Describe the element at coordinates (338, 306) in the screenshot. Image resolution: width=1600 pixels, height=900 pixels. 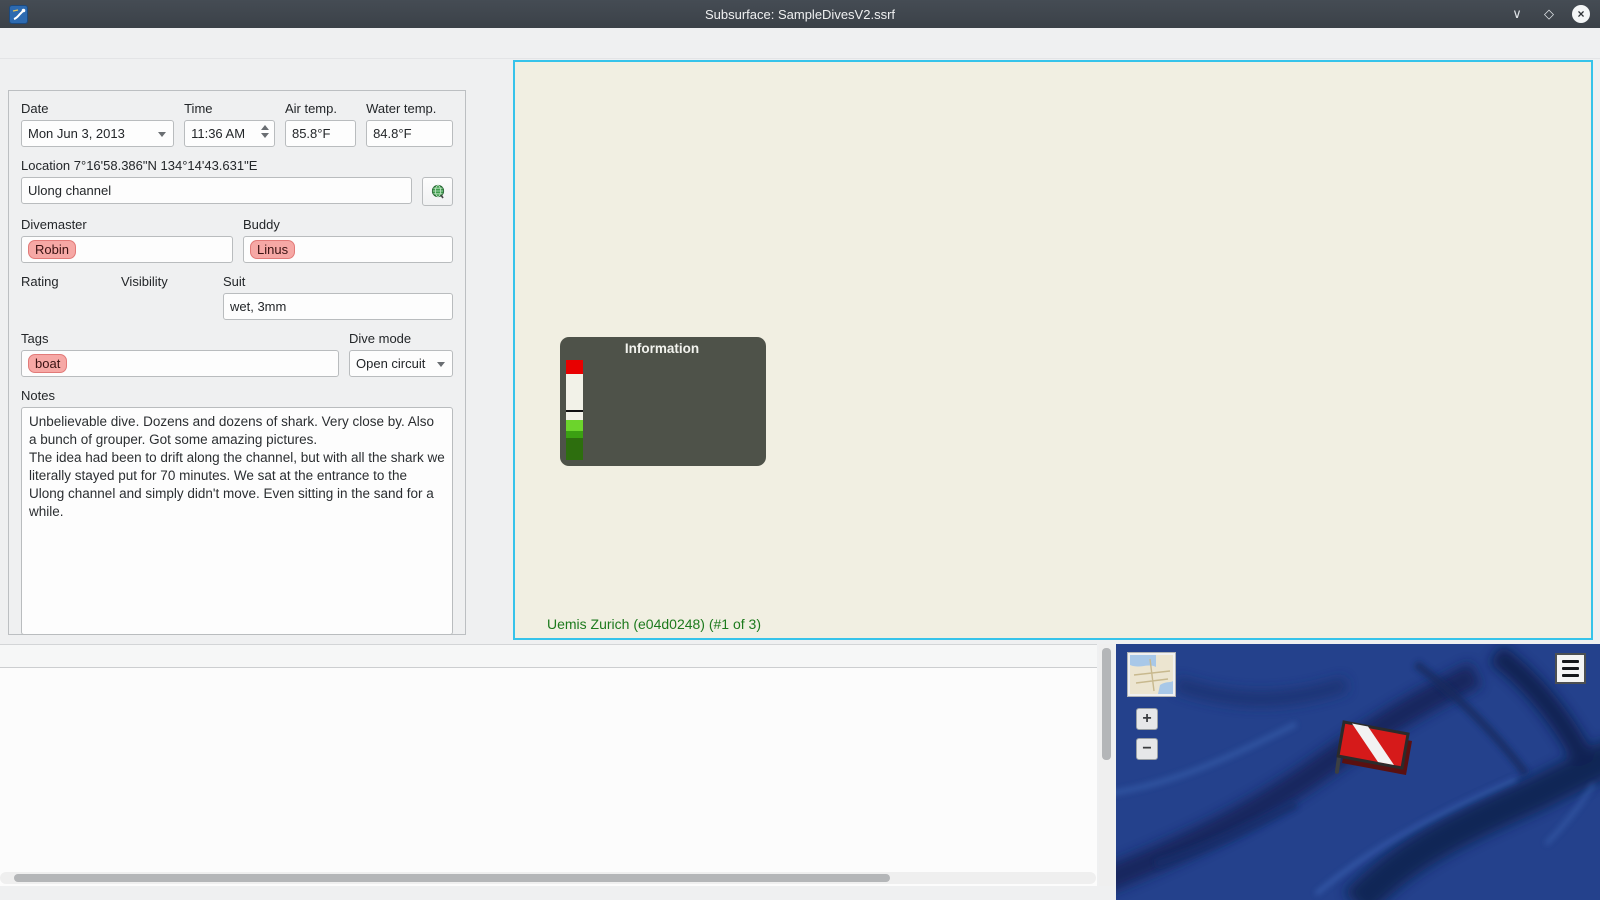
I see `suit-input: wet, 3mm` at that location.